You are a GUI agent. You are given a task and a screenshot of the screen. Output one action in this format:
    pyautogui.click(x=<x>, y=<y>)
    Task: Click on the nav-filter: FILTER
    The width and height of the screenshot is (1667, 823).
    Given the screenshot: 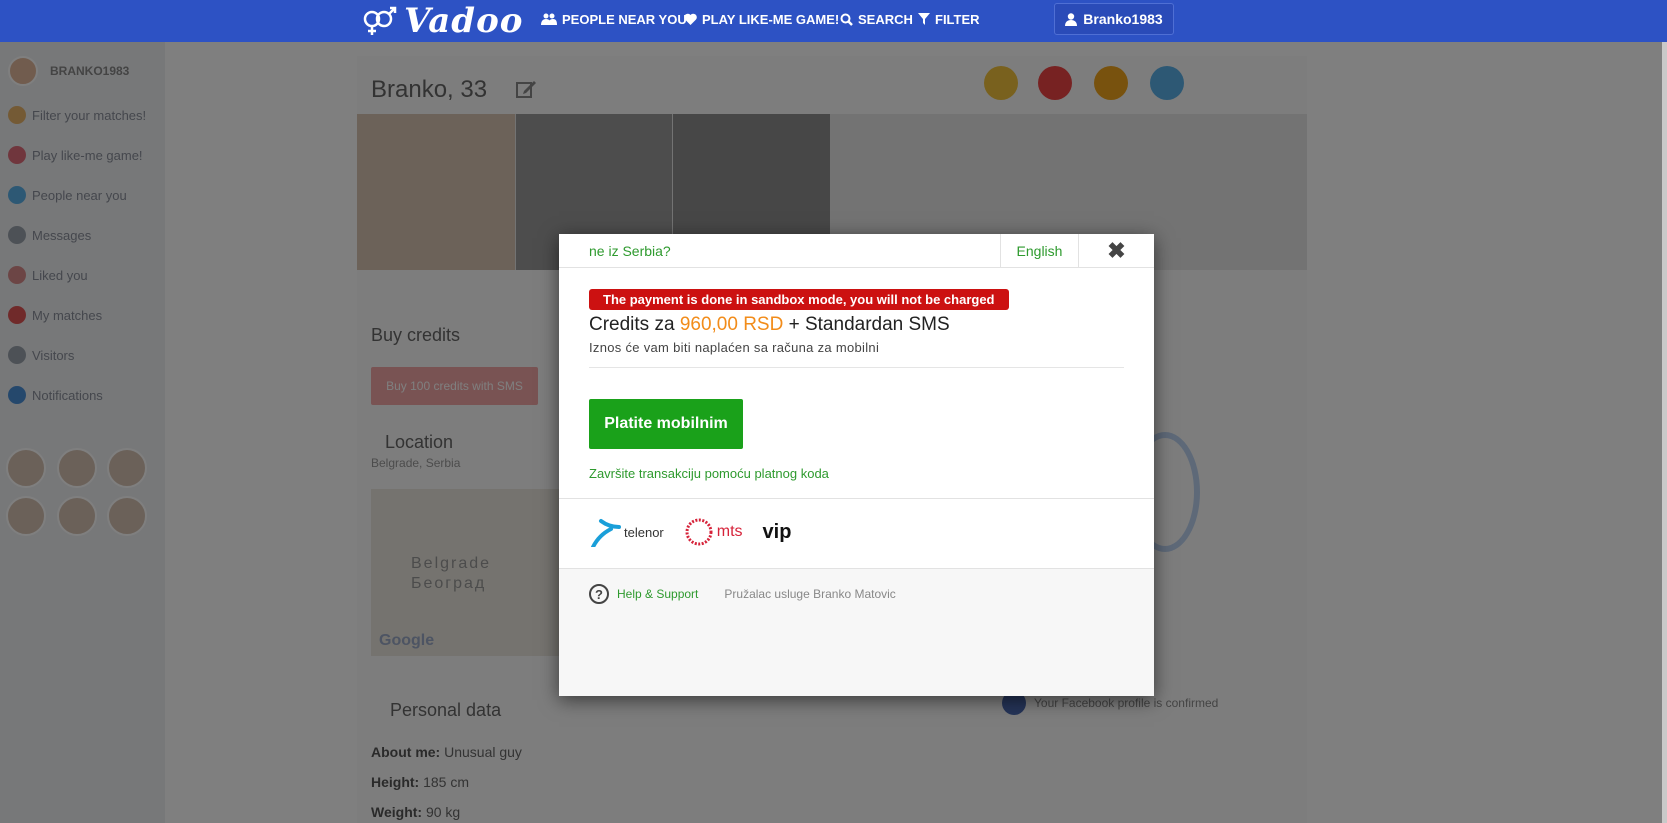 What is the action you would take?
    pyautogui.click(x=949, y=19)
    